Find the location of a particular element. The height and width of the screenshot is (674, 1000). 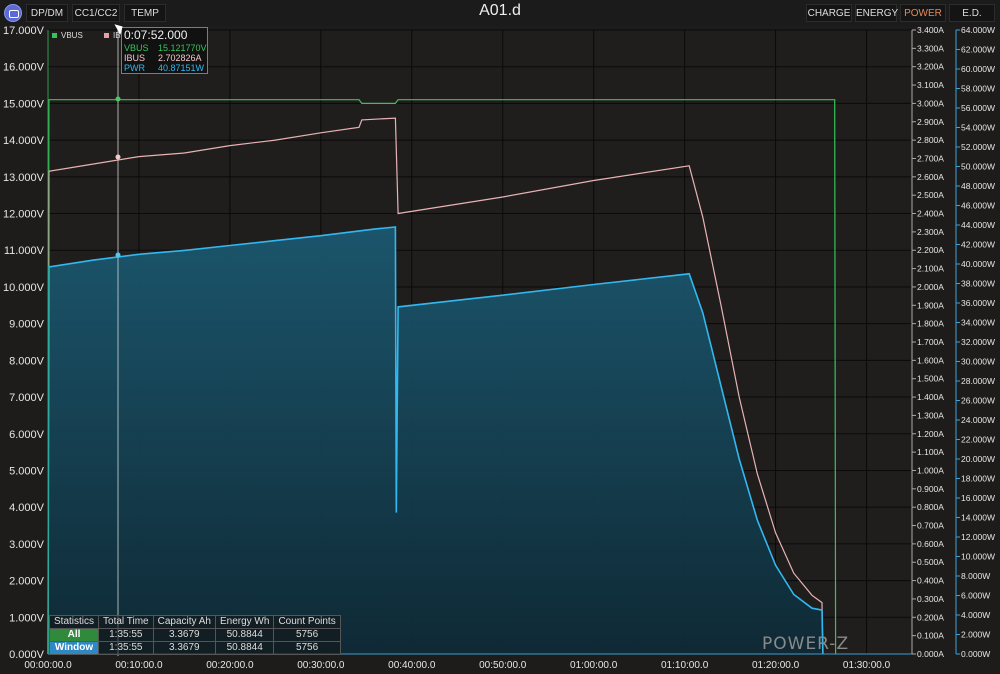

right-tick-label: 54.000W is located at coordinates (978, 128).